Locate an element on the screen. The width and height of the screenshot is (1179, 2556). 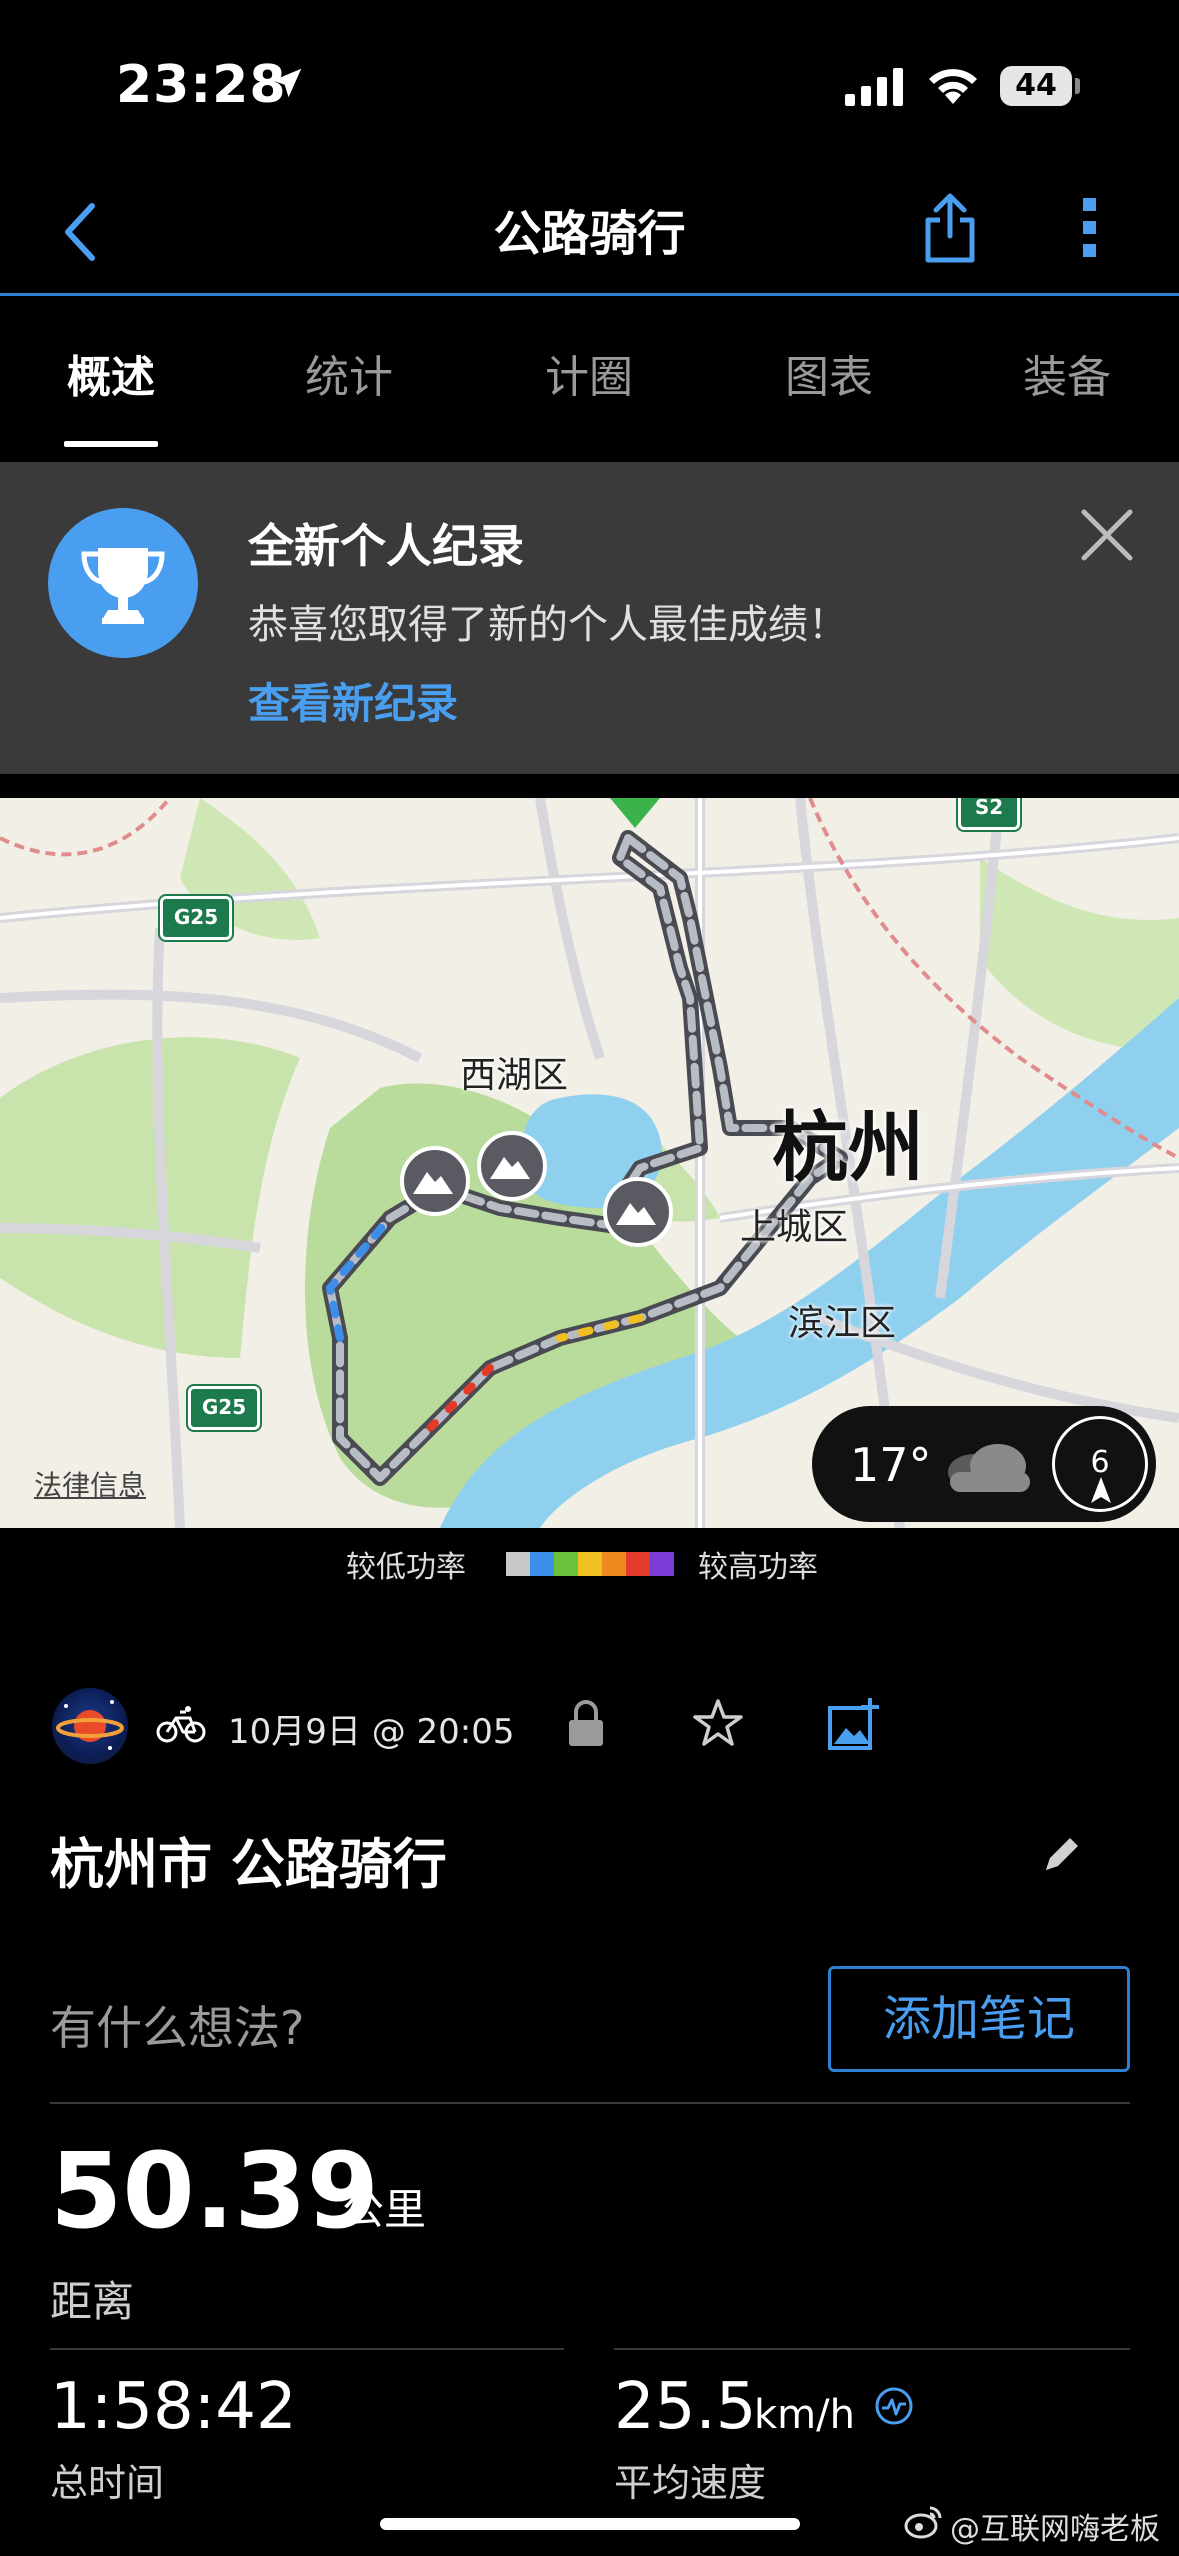
lock-icon is located at coordinates (586, 1724).